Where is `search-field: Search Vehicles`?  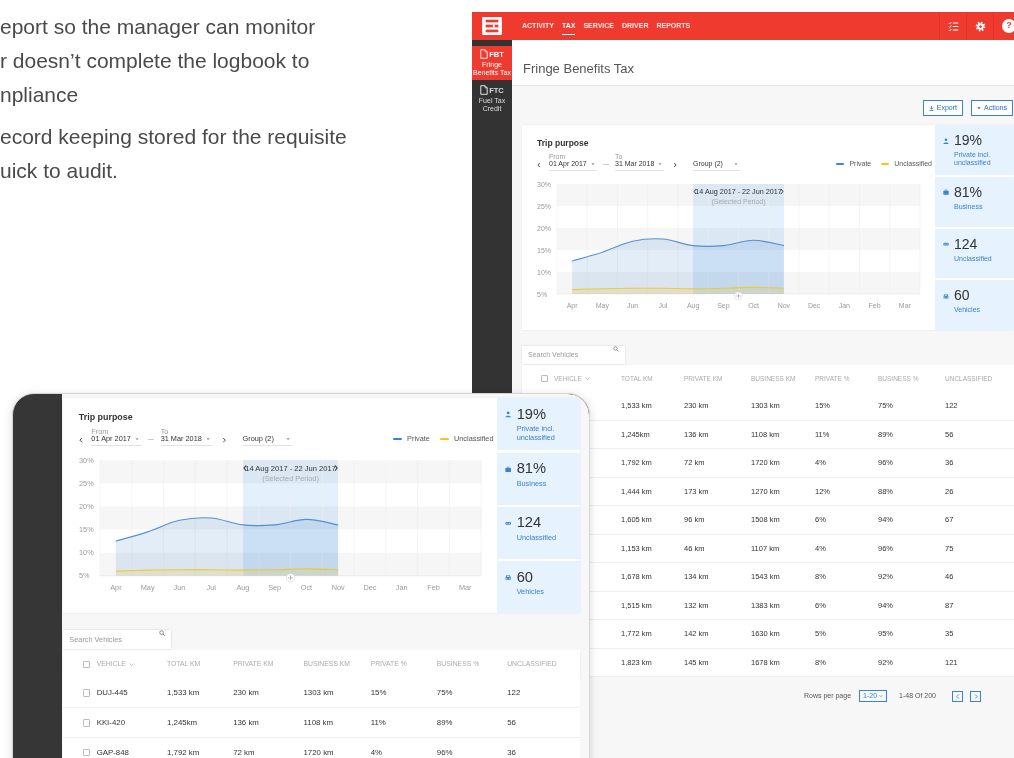
search-field: Search Vehicles is located at coordinates (117, 639).